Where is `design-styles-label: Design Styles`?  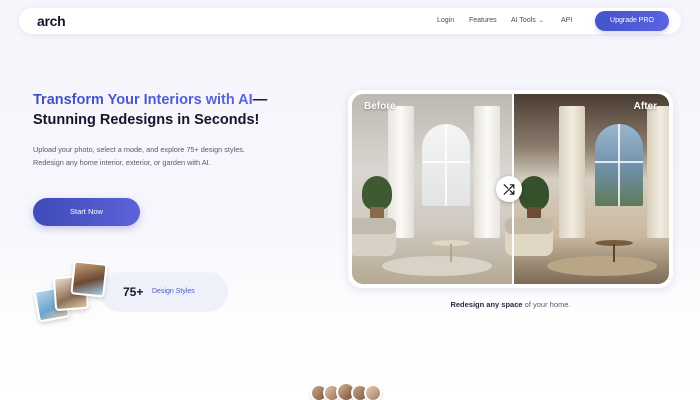
design-styles-label: Design Styles is located at coordinates (173, 291).